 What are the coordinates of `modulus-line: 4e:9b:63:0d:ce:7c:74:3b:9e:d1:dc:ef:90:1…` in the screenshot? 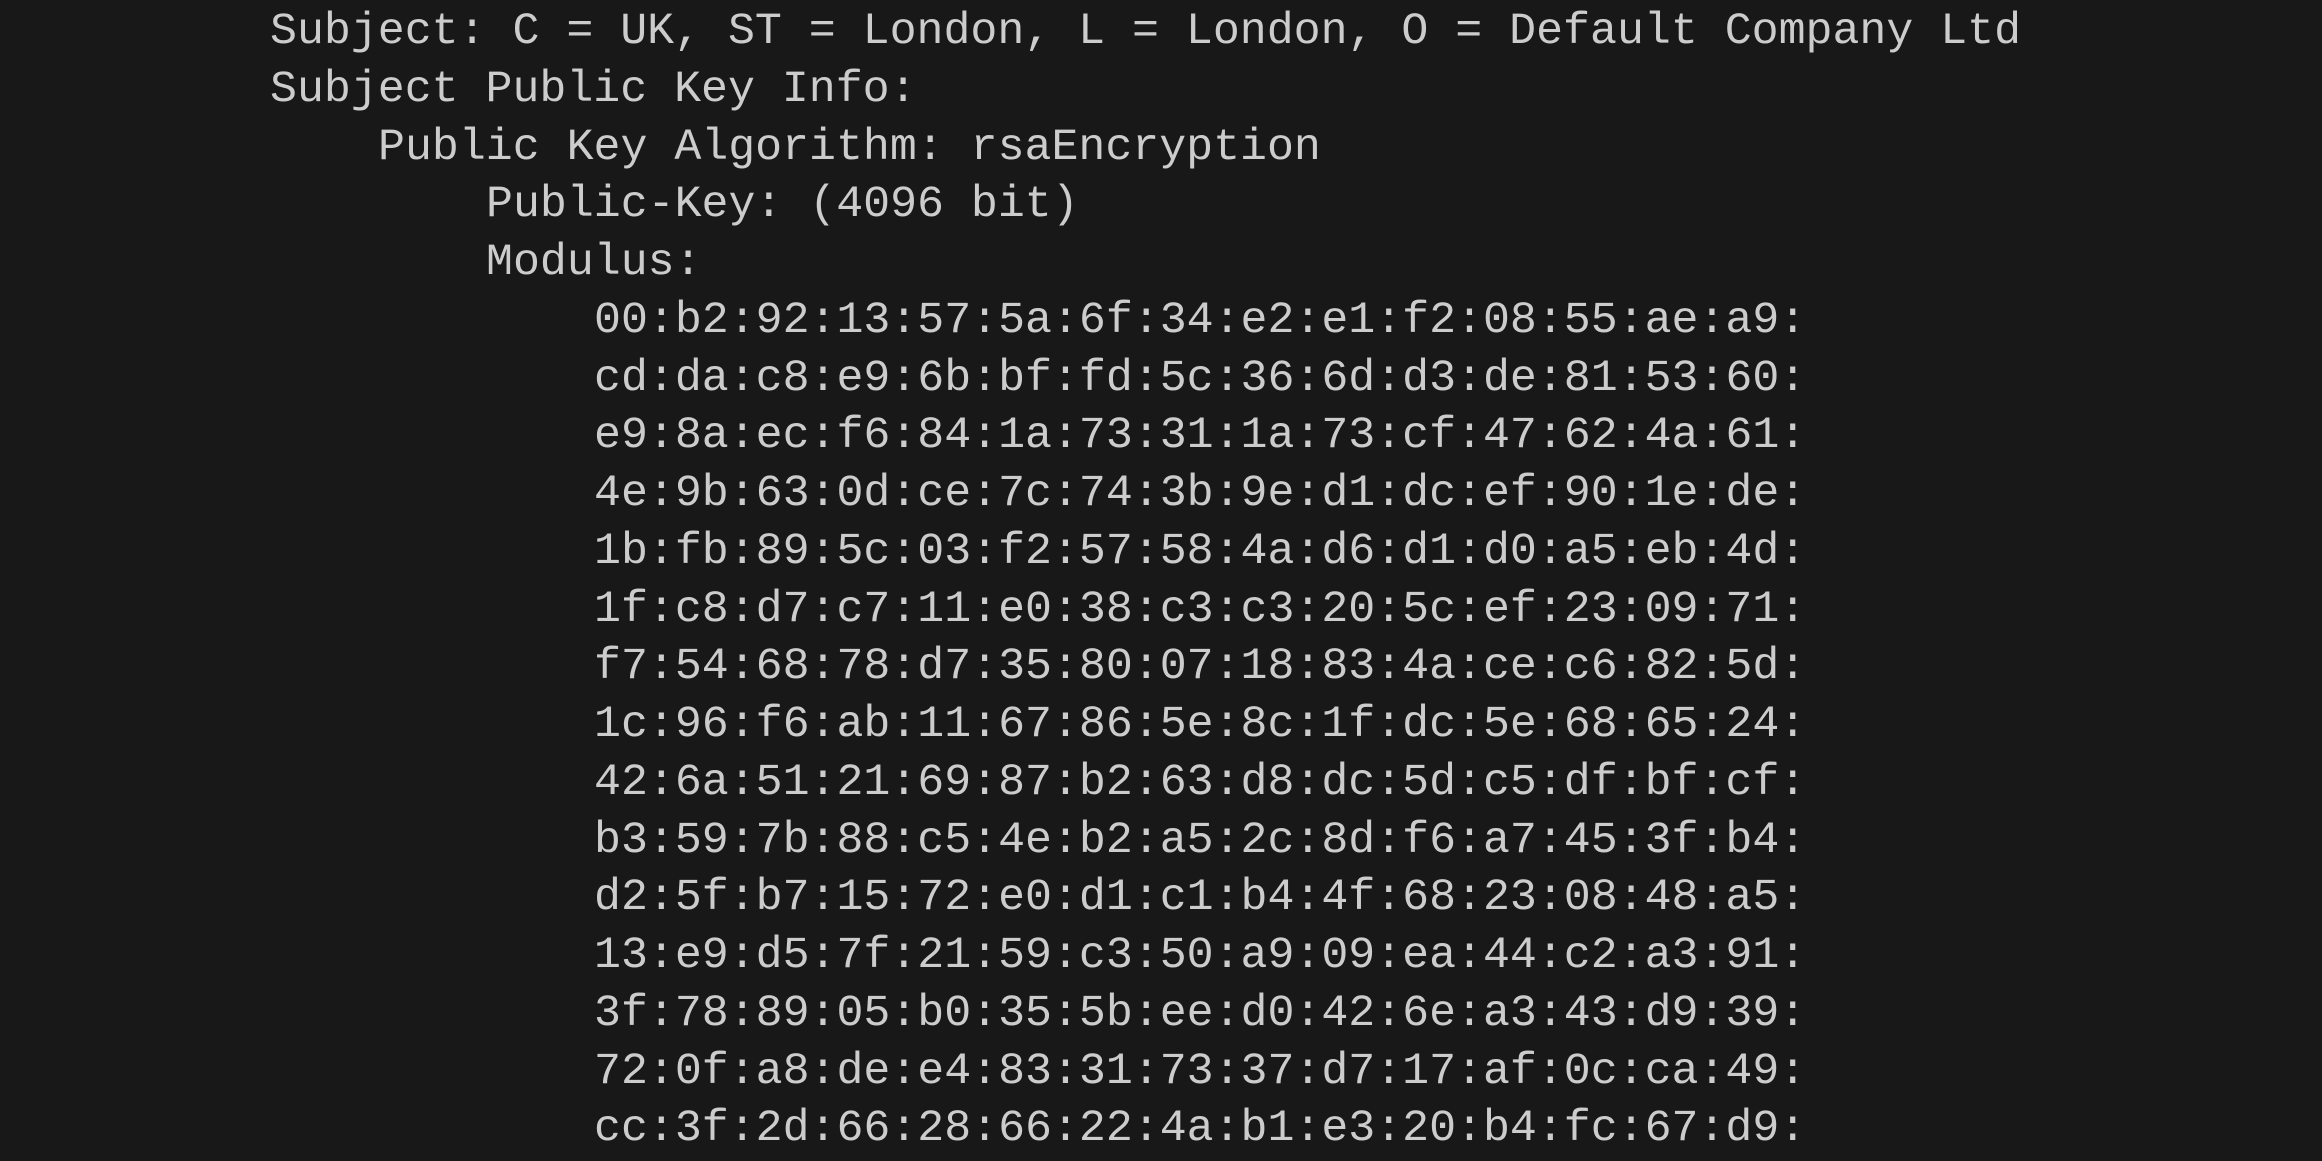 It's located at (1200, 494).